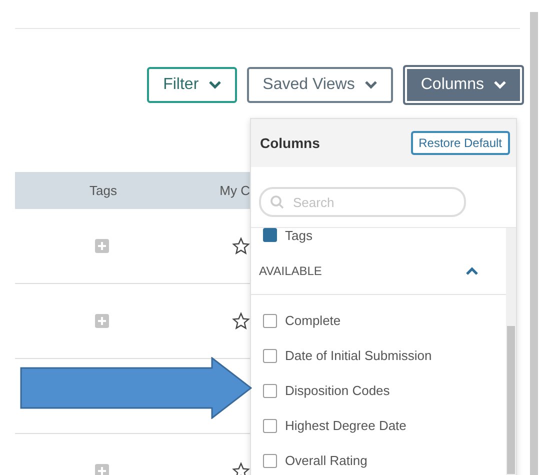  What do you see at coordinates (326, 460) in the screenshot?
I see `column-option: Overall Rating` at bounding box center [326, 460].